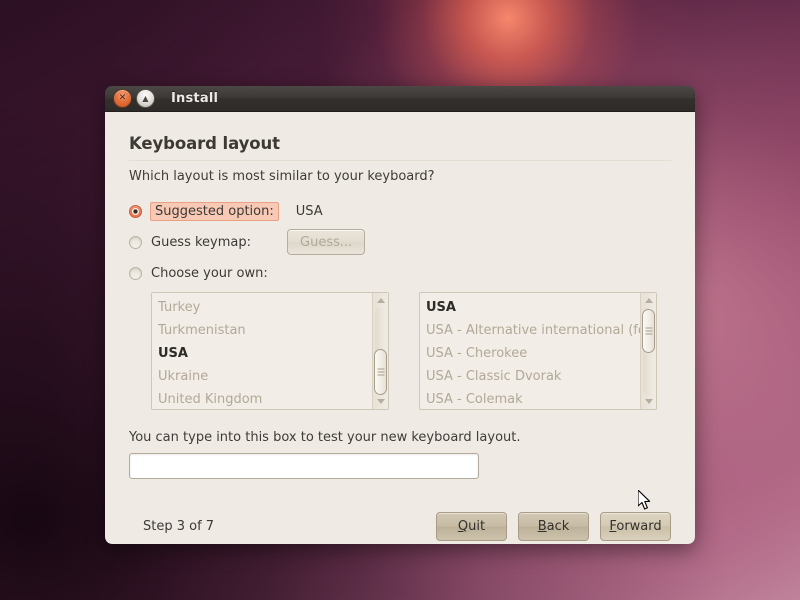 This screenshot has height=600, width=800. Describe the element at coordinates (209, 273) in the screenshot. I see `radio-label-choose: Choose your own:` at that location.